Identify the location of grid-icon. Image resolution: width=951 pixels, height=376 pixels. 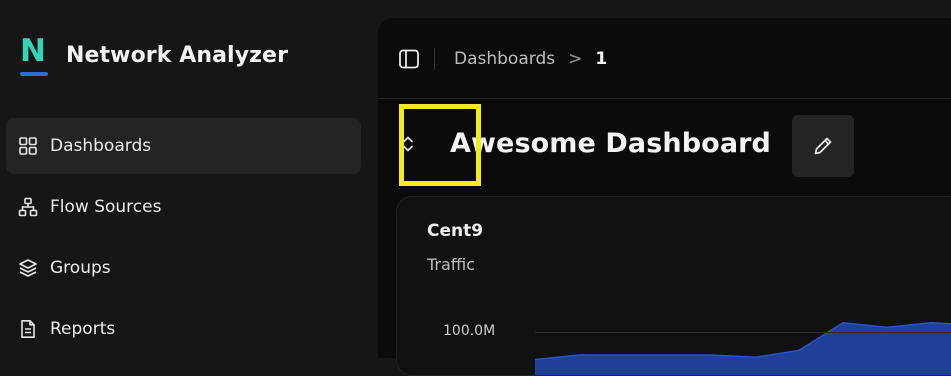
(28, 146).